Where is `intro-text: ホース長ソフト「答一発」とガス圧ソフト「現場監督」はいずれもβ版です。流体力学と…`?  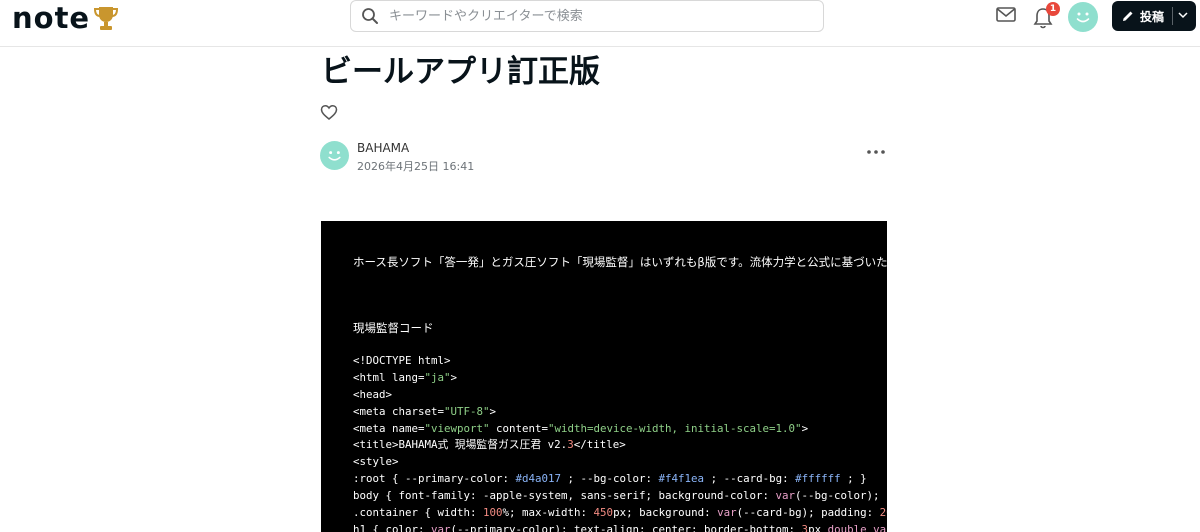 intro-text: ホース長ソフト「答一発」とガス圧ソフト「現場監督」はいずれもβ版です。流体力学と… is located at coordinates (620, 262).